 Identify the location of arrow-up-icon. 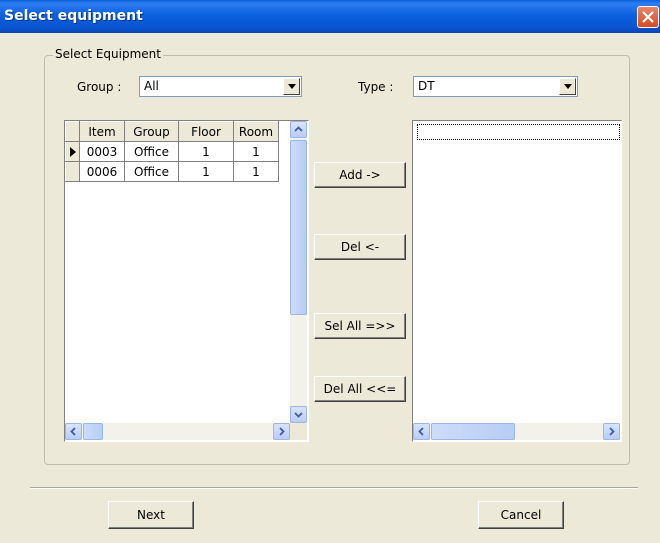
(298, 129).